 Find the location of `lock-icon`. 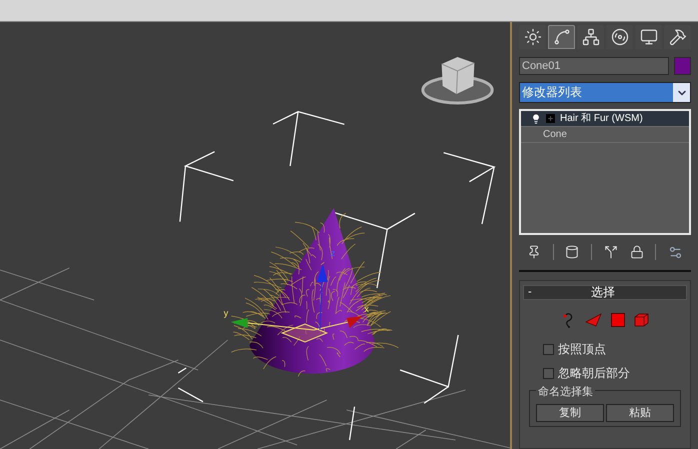

lock-icon is located at coordinates (637, 252).